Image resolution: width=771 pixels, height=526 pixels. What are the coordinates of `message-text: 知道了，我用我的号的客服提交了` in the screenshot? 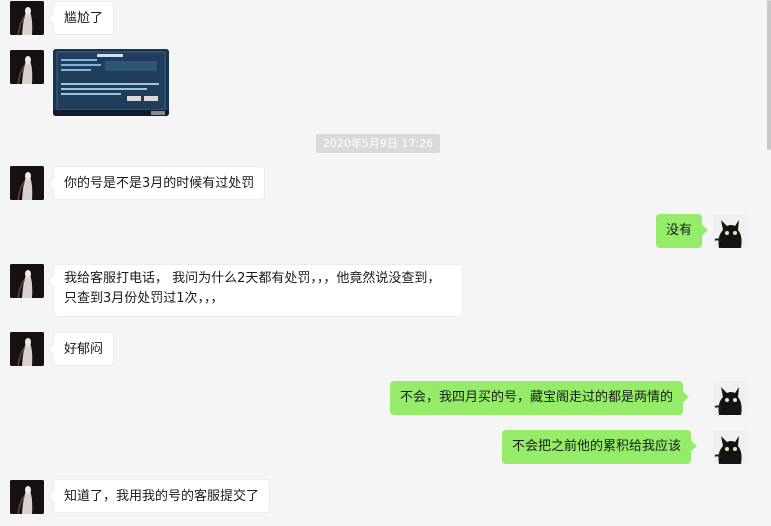 It's located at (162, 496).